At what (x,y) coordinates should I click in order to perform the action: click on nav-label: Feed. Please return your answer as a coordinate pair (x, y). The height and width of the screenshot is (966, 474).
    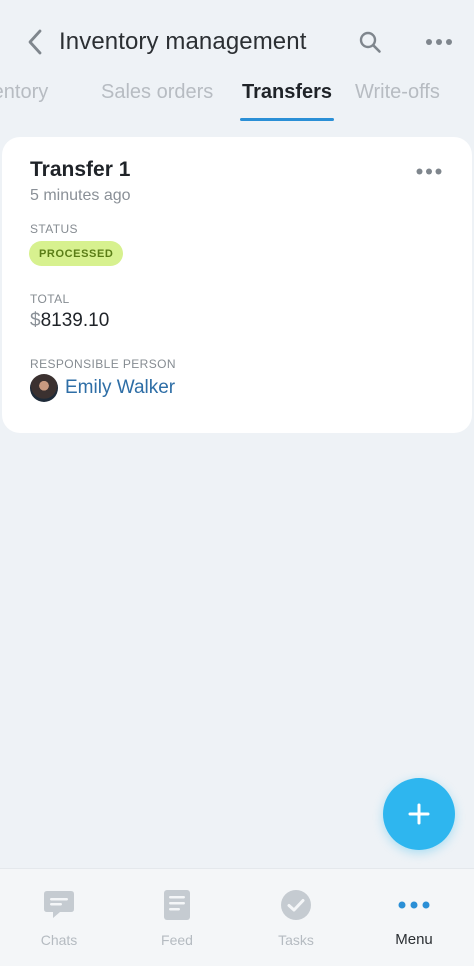
    Looking at the image, I should click on (177, 940).